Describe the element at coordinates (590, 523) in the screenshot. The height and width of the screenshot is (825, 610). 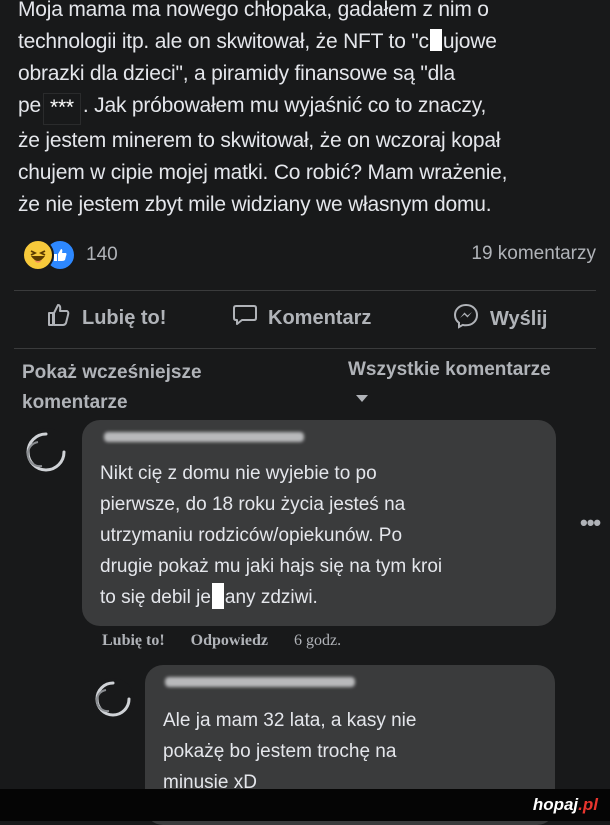
I see `more-options-icon: •••` at that location.